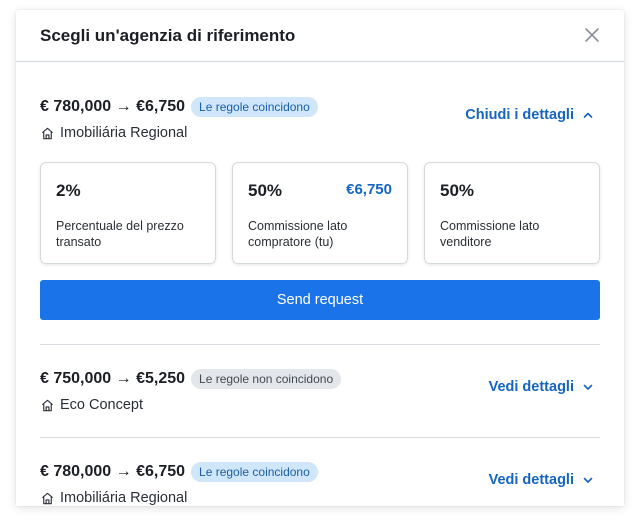 Image resolution: width=640 pixels, height=530 pixels. Describe the element at coordinates (588, 115) in the screenshot. I see `chevron-up-icon` at that location.